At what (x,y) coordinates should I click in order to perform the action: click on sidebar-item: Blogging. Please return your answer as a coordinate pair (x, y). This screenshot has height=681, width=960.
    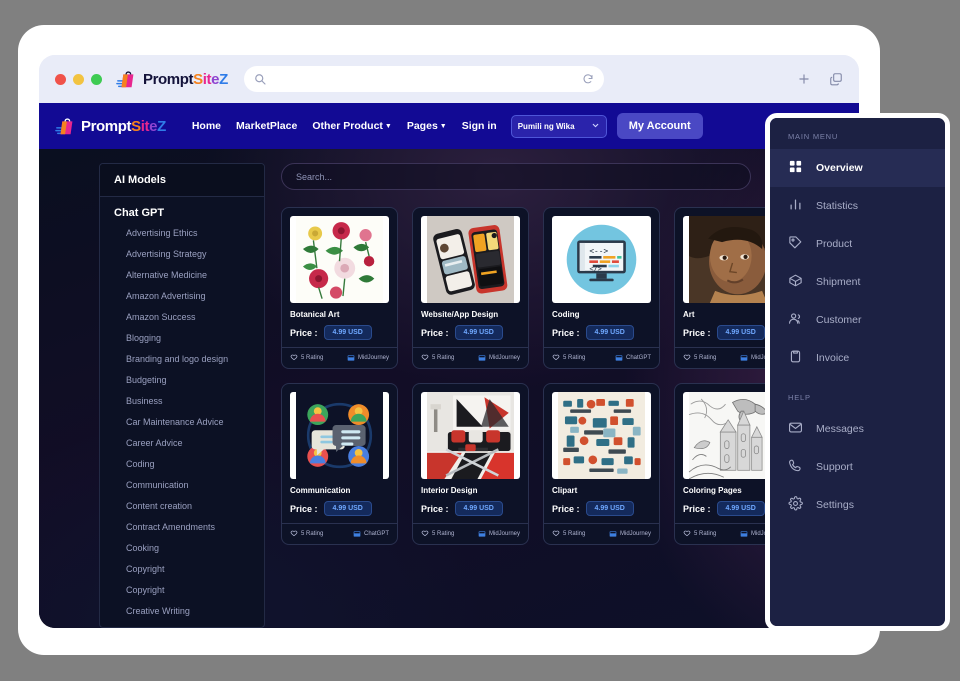
    Looking at the image, I should click on (182, 338).